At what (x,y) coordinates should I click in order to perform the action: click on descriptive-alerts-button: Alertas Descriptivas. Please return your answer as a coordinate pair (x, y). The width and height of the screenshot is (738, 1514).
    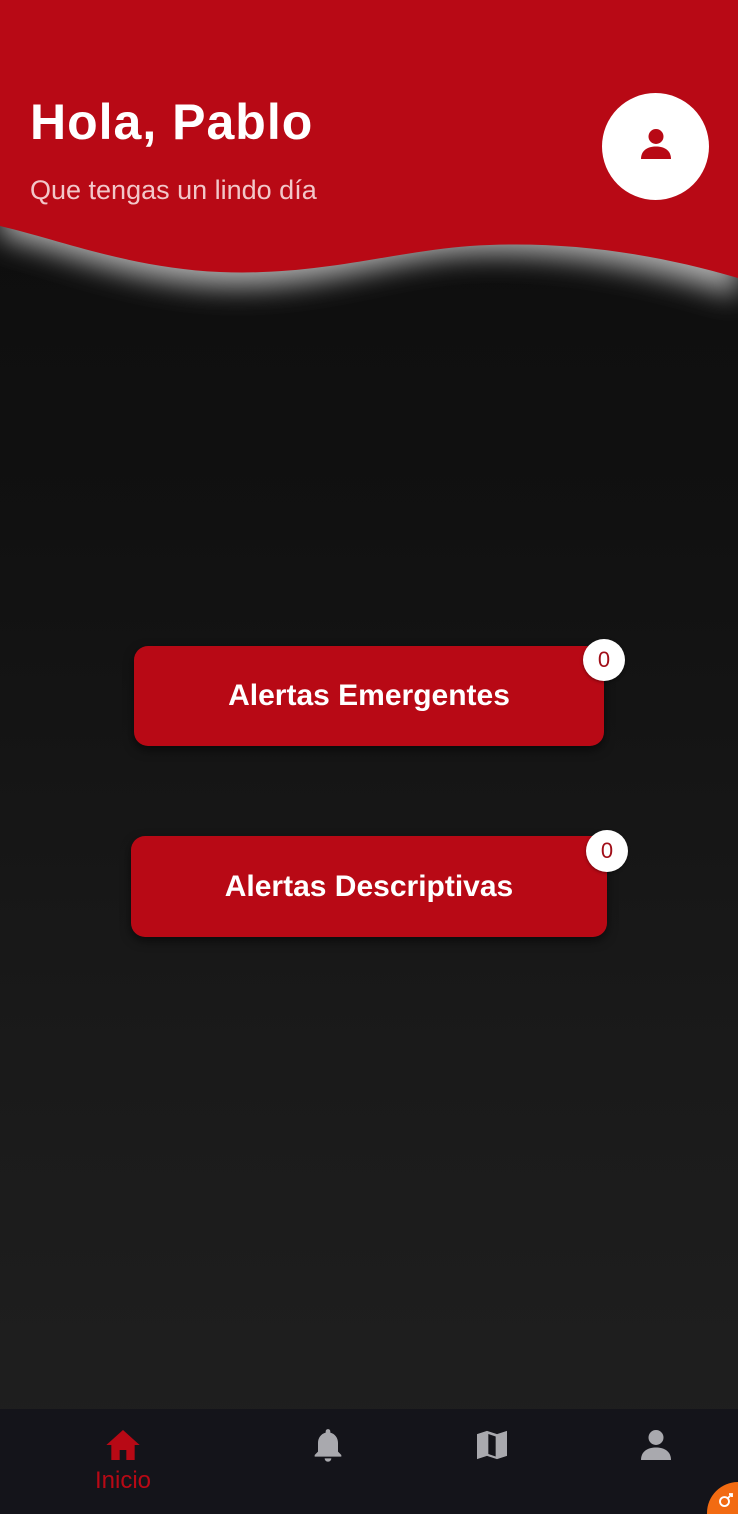
    Looking at the image, I should click on (369, 886).